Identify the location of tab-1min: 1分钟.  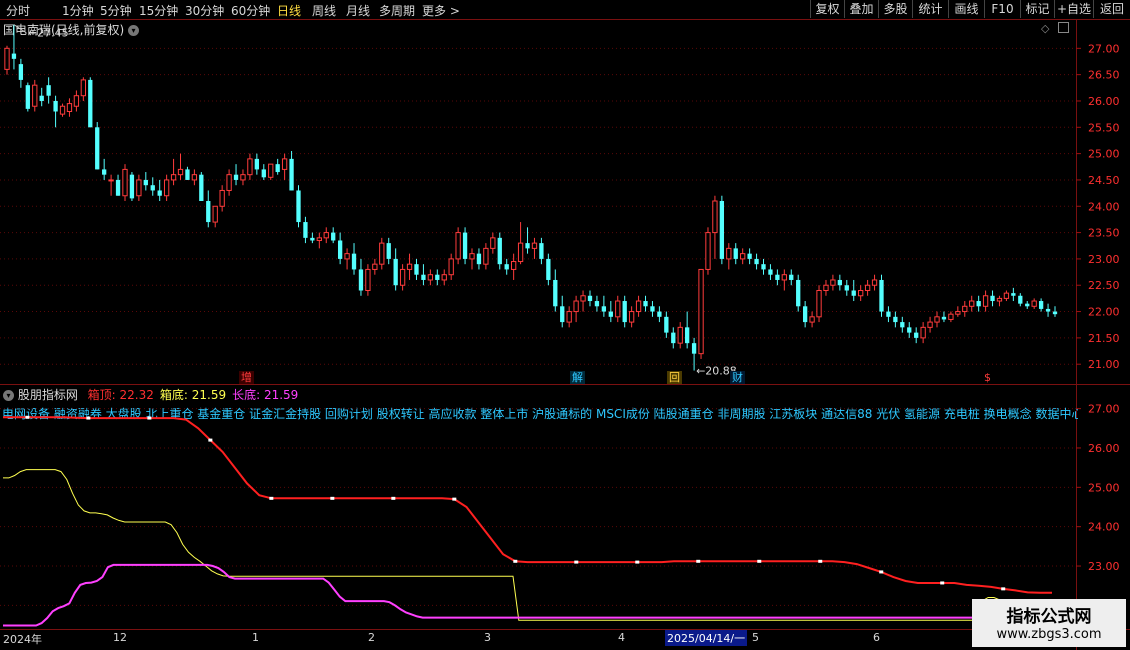
(78, 10).